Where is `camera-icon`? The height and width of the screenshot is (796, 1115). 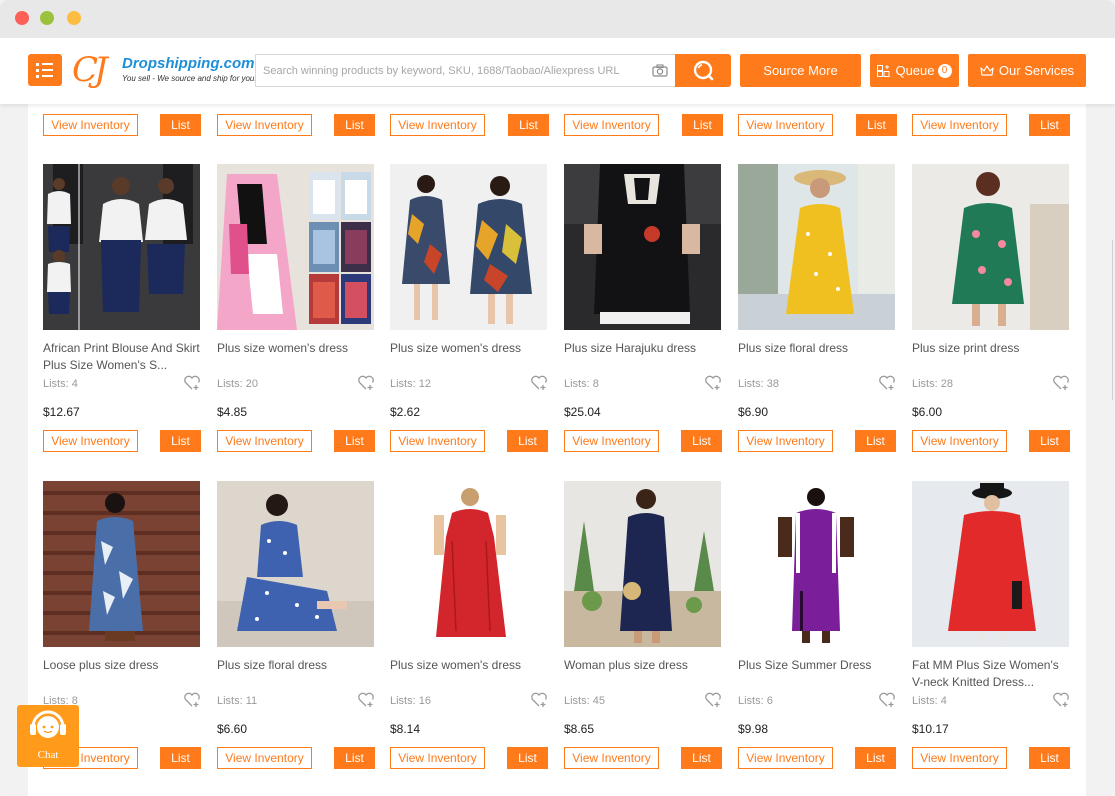
camera-icon is located at coordinates (660, 70).